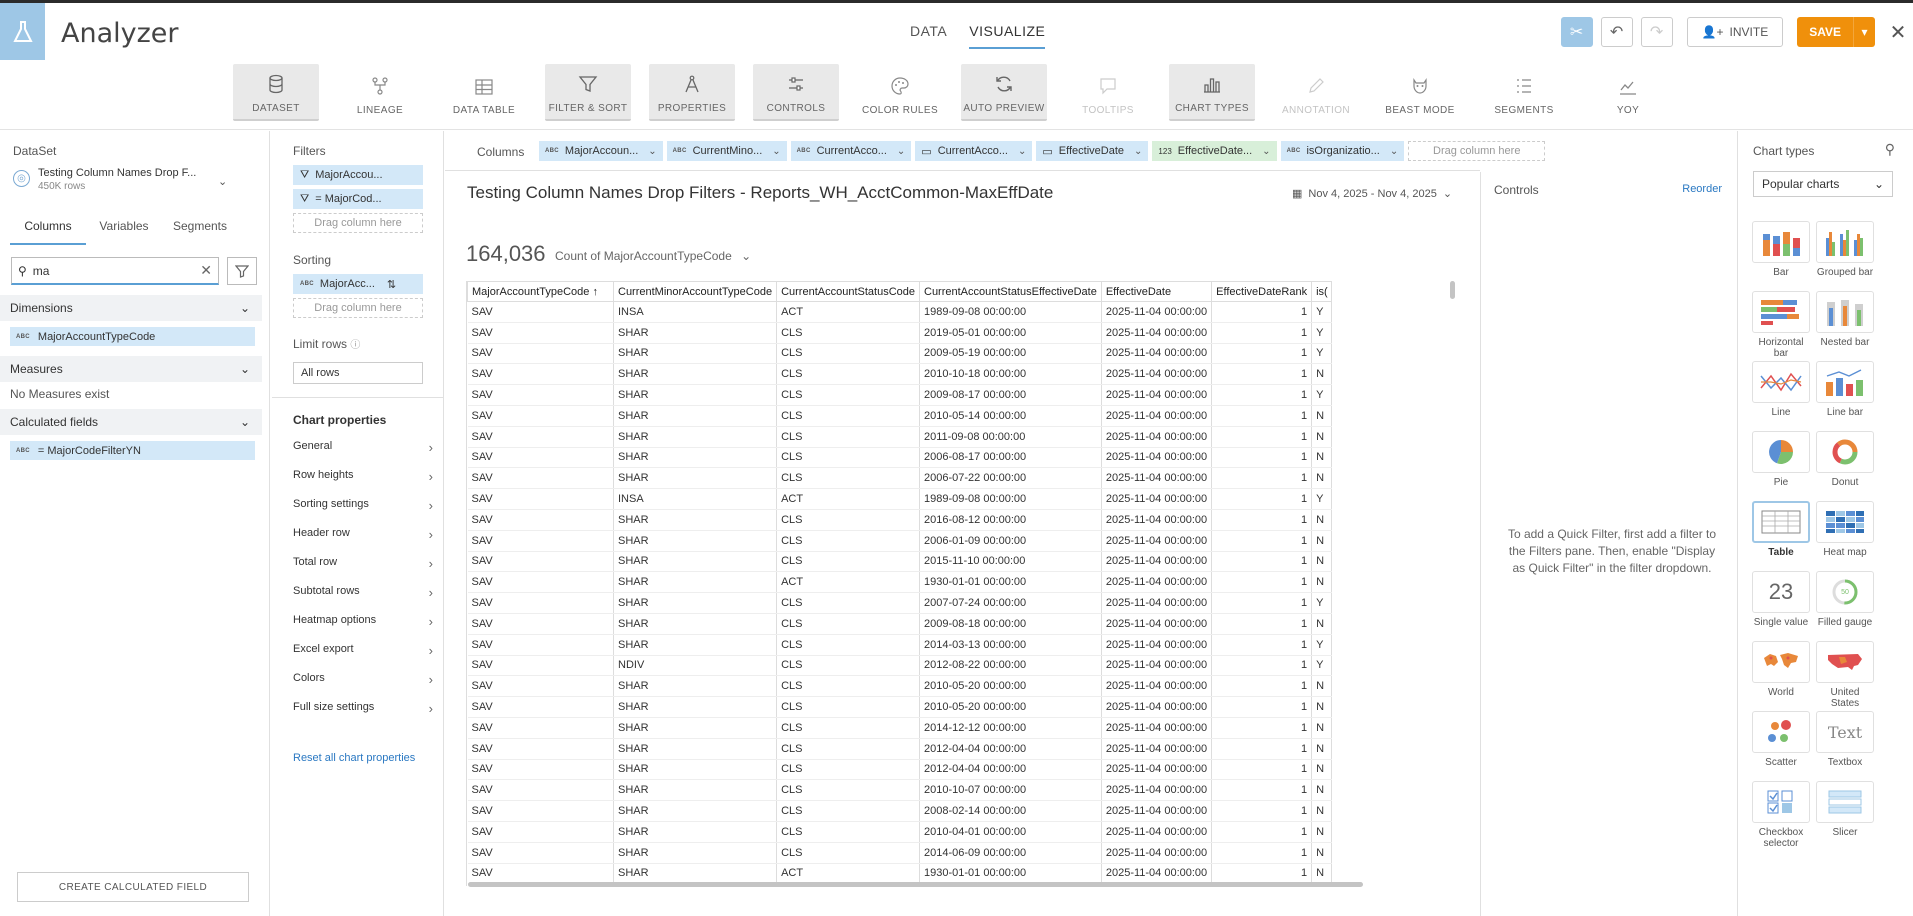 This screenshot has width=1913, height=916. What do you see at coordinates (1156, 291) in the screenshot?
I see `column-header: EffectiveDate` at bounding box center [1156, 291].